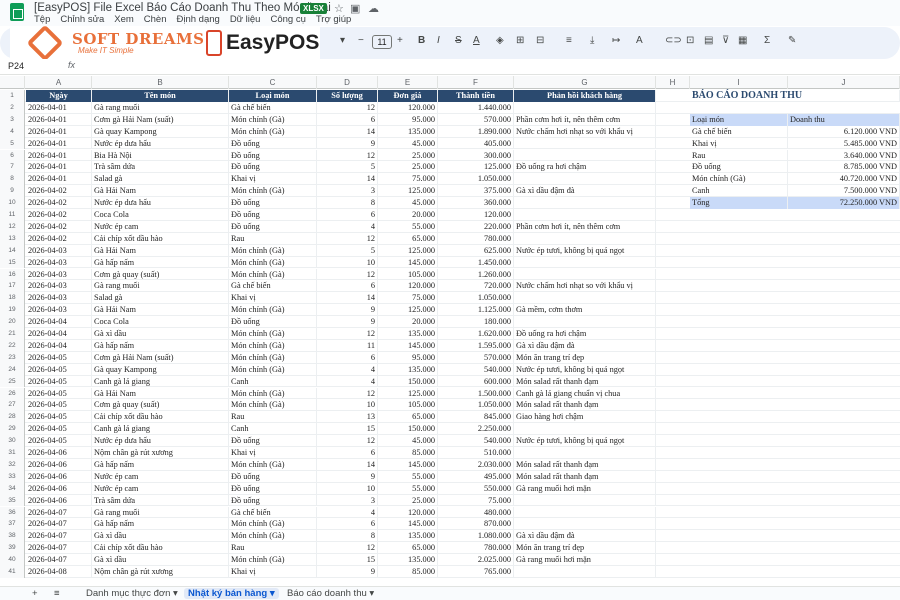 The image size is (900, 600). I want to click on data-cell: 25.000, so click(408, 167).